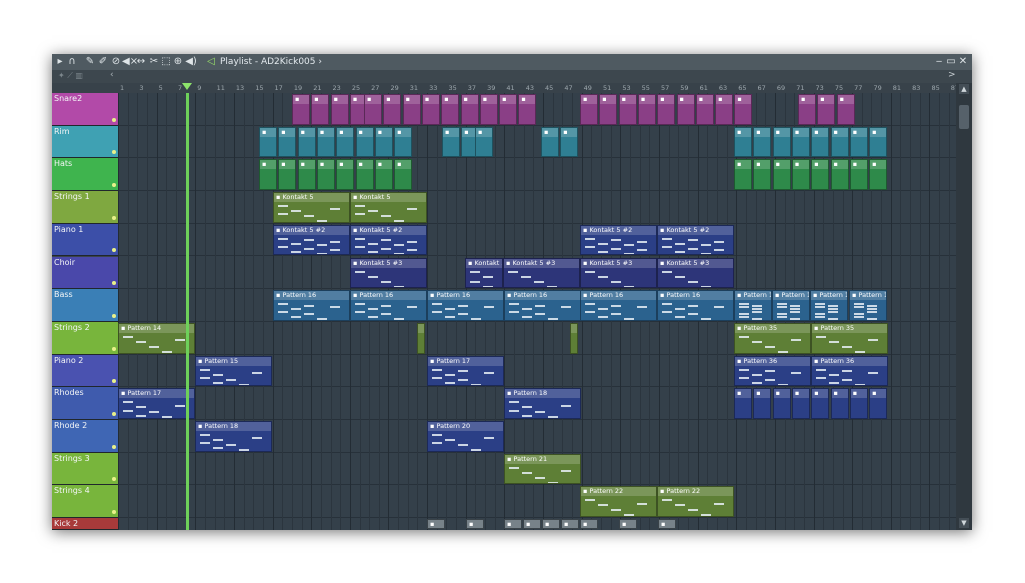 The width and height of the screenshot is (1025, 583). I want to click on track-header: Strings 3, so click(85, 469).